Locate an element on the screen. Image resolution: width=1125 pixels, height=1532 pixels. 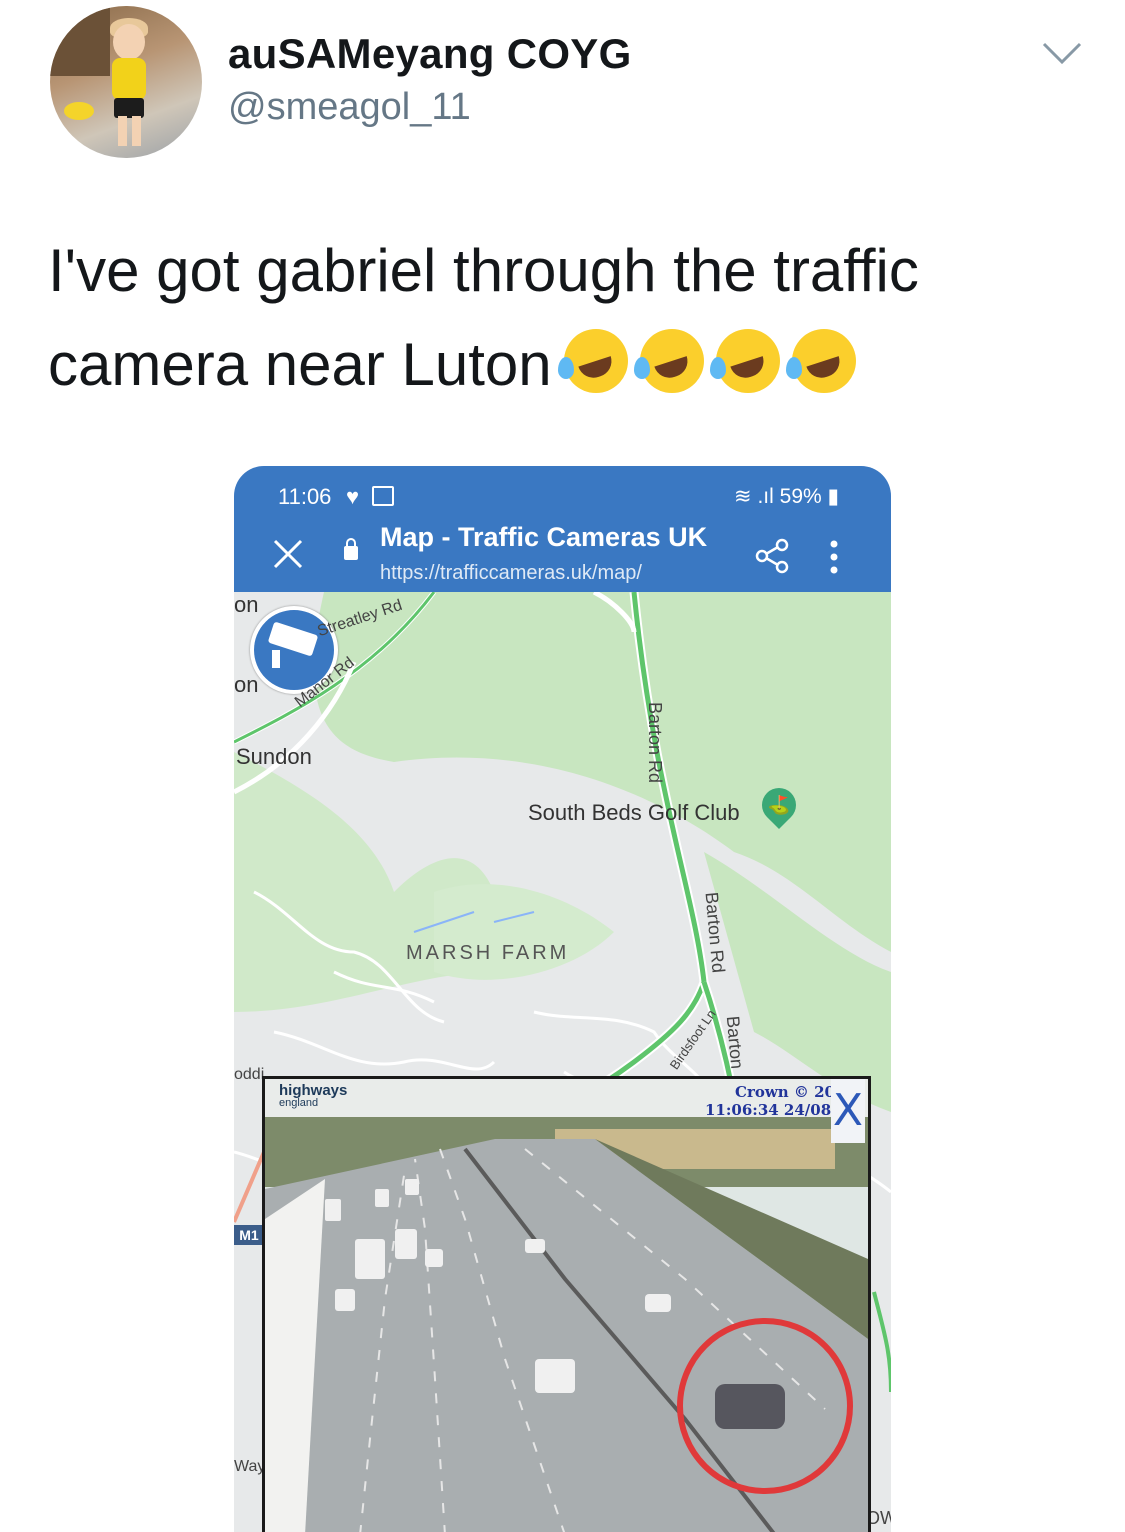
wifi-icon: ≋ is located at coordinates (743, 496).